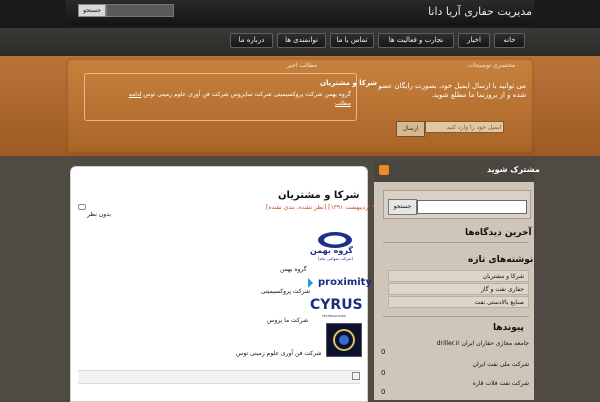 This screenshot has height=402, width=600. Describe the element at coordinates (513, 169) in the screenshot. I see `subscribe-title: مشترک شوید` at that location.